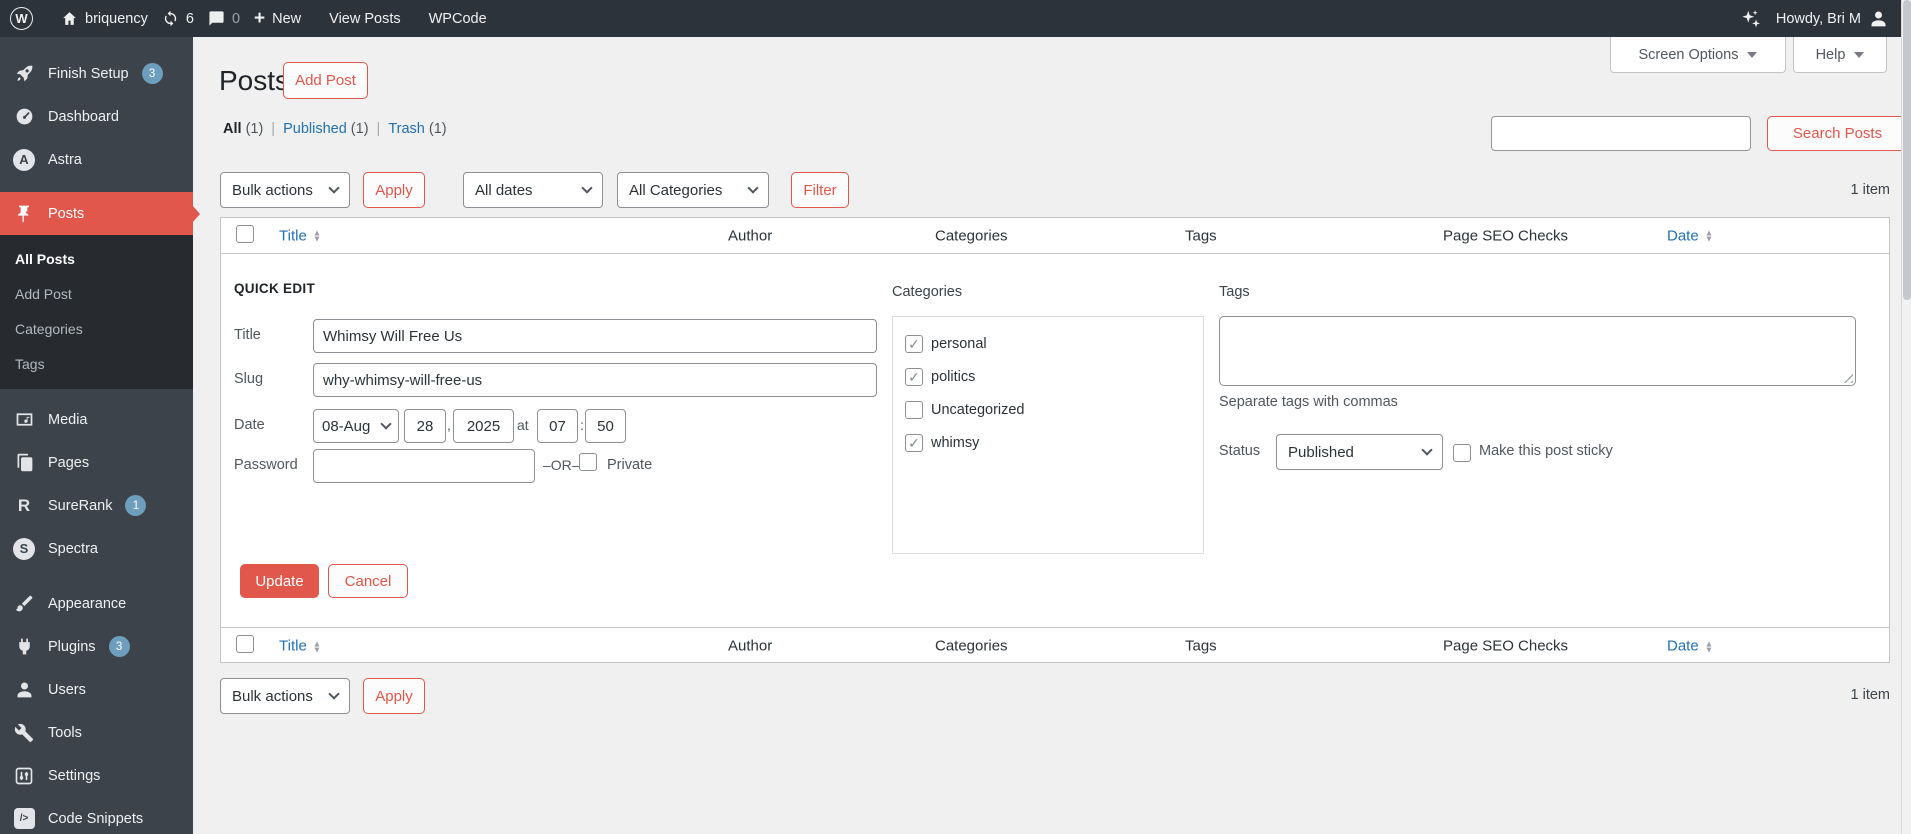 Image resolution: width=1911 pixels, height=834 pixels. Describe the element at coordinates (425, 426) in the screenshot. I see `day-input` at that location.